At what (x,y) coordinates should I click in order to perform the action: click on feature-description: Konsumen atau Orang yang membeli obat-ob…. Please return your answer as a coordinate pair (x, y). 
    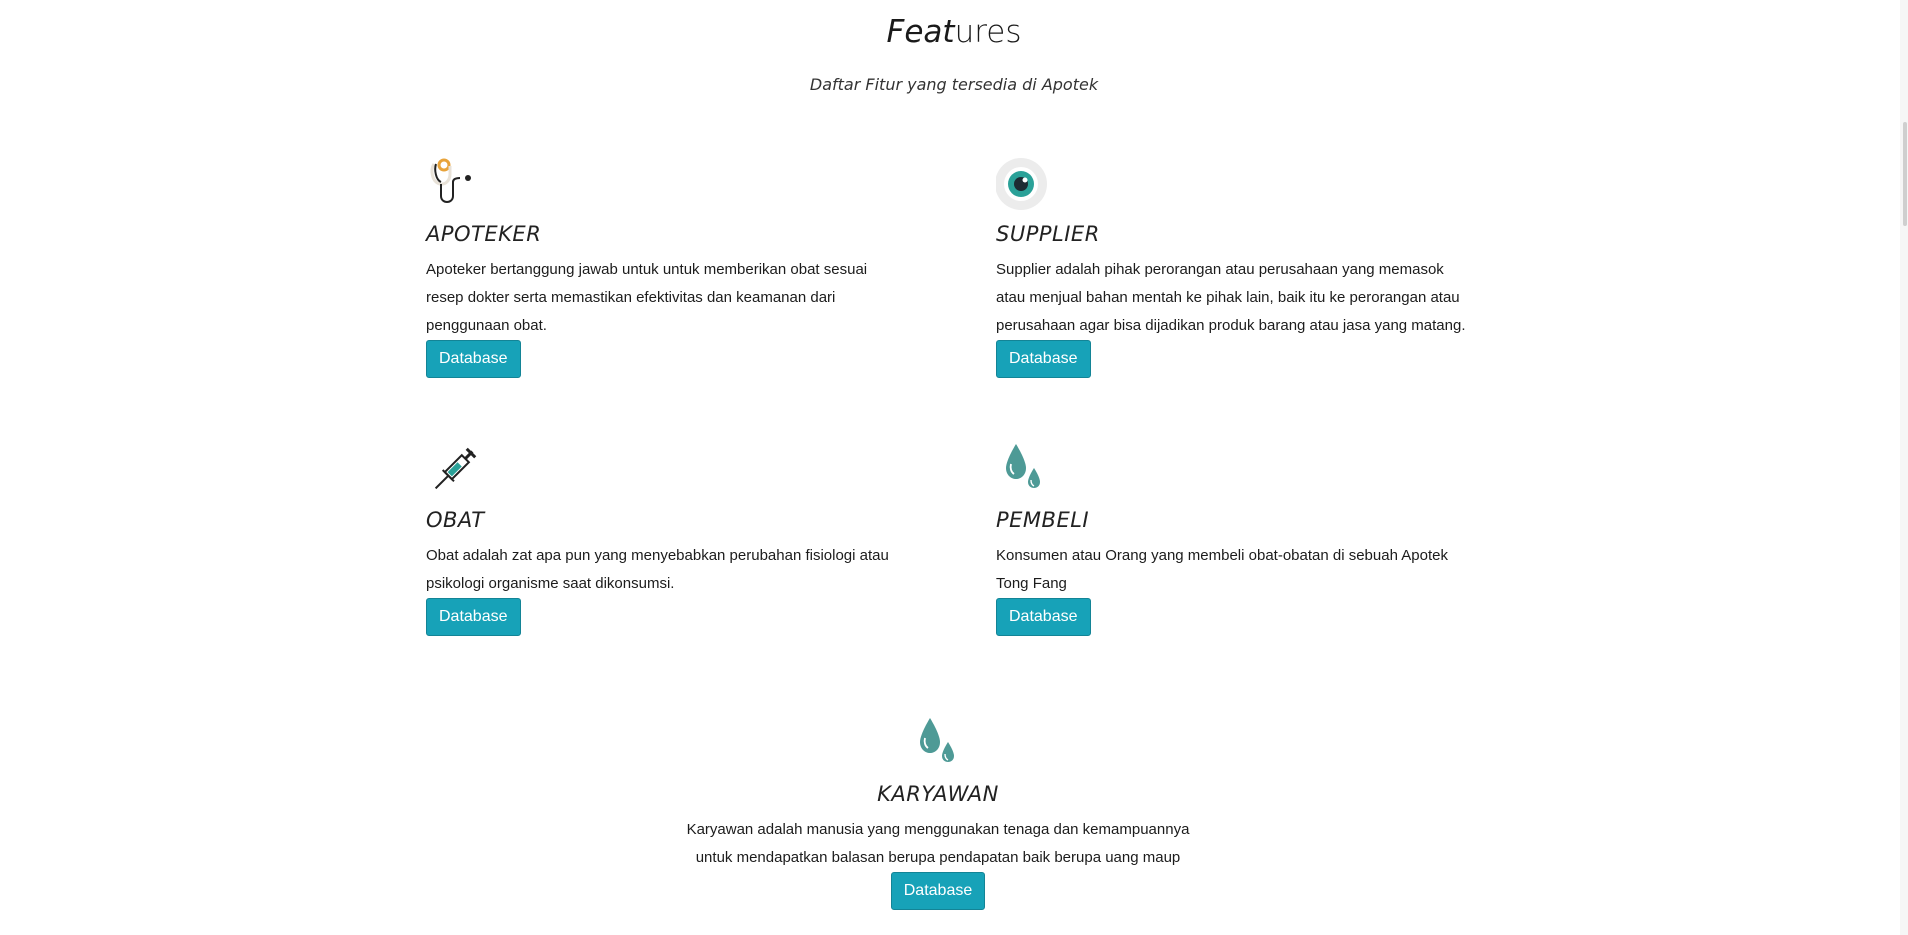
    Looking at the image, I should click on (1222, 569).